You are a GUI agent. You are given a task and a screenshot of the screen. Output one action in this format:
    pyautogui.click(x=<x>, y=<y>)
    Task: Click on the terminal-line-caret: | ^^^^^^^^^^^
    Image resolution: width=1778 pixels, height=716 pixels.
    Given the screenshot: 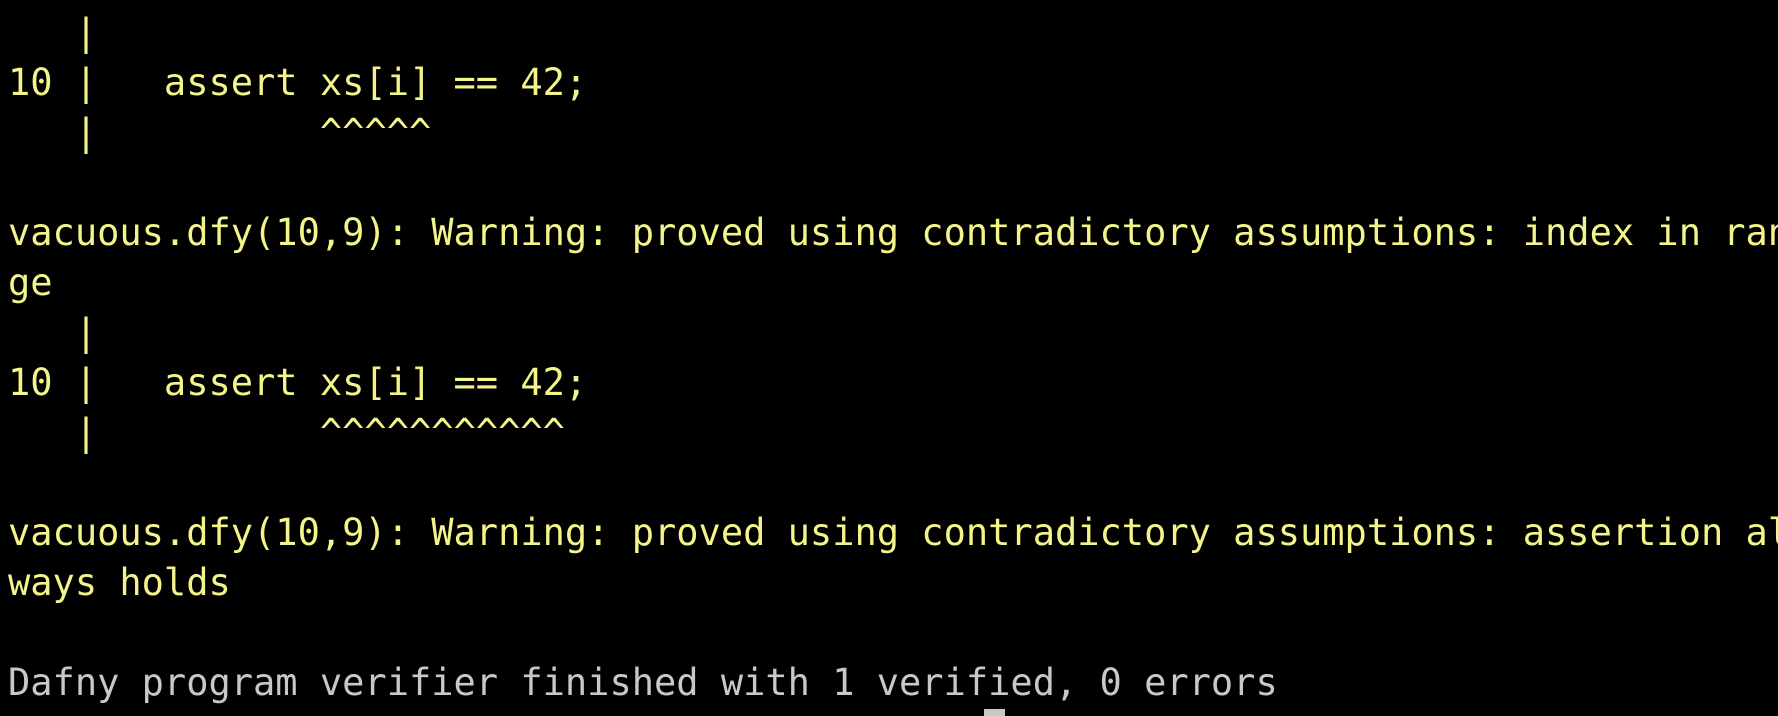 What is the action you would take?
    pyautogui.click(x=286, y=432)
    